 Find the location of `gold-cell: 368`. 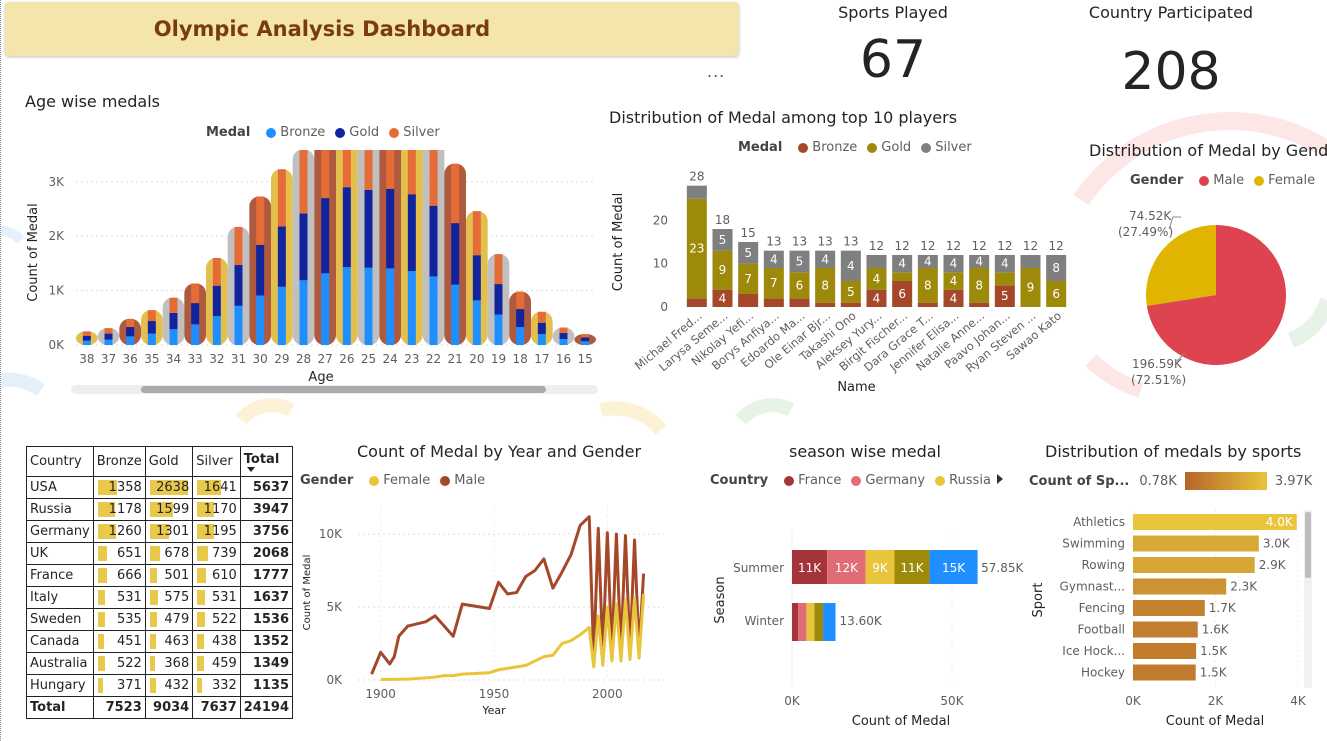

gold-cell: 368 is located at coordinates (169, 663).